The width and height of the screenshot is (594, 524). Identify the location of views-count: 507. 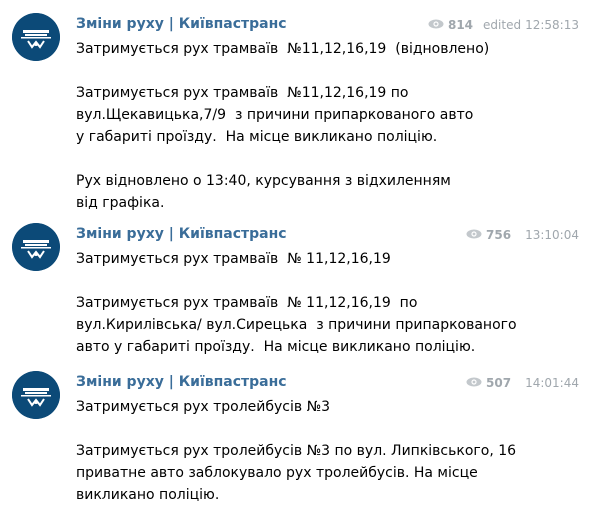
(499, 383).